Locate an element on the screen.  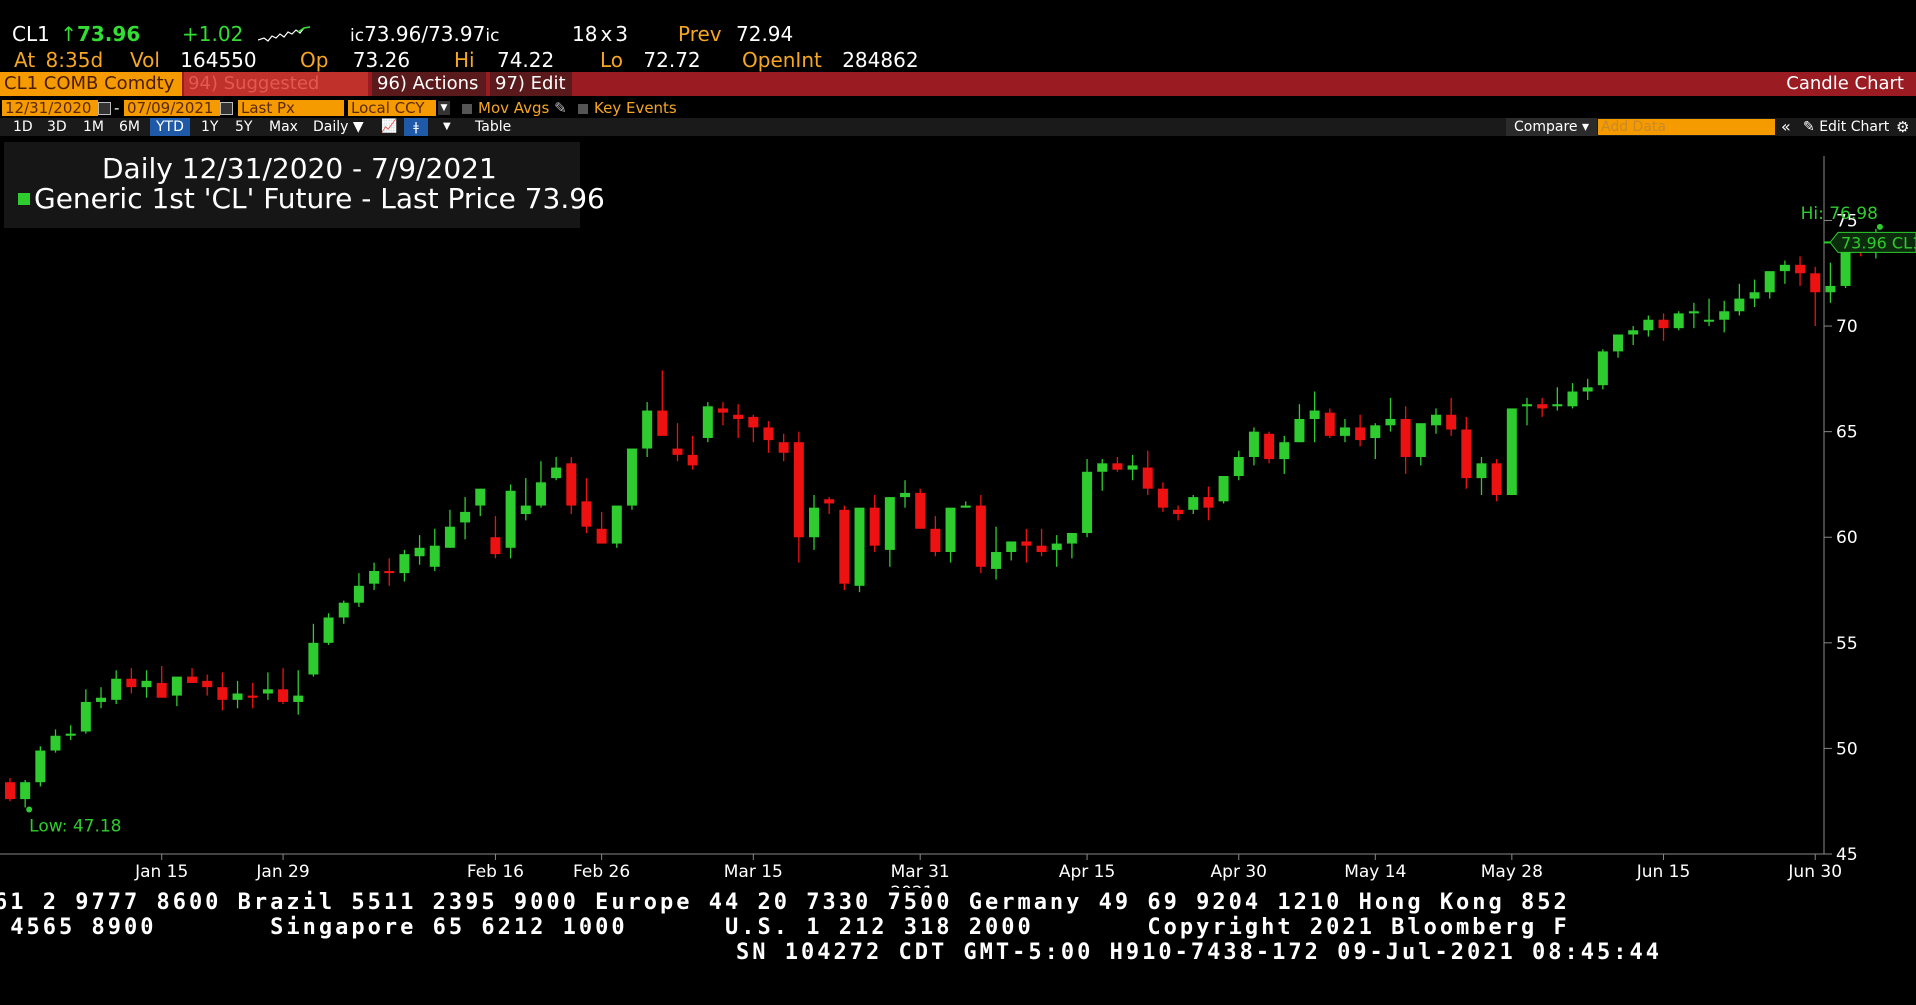
price-field-select: Last Px is located at coordinates (291, 108).